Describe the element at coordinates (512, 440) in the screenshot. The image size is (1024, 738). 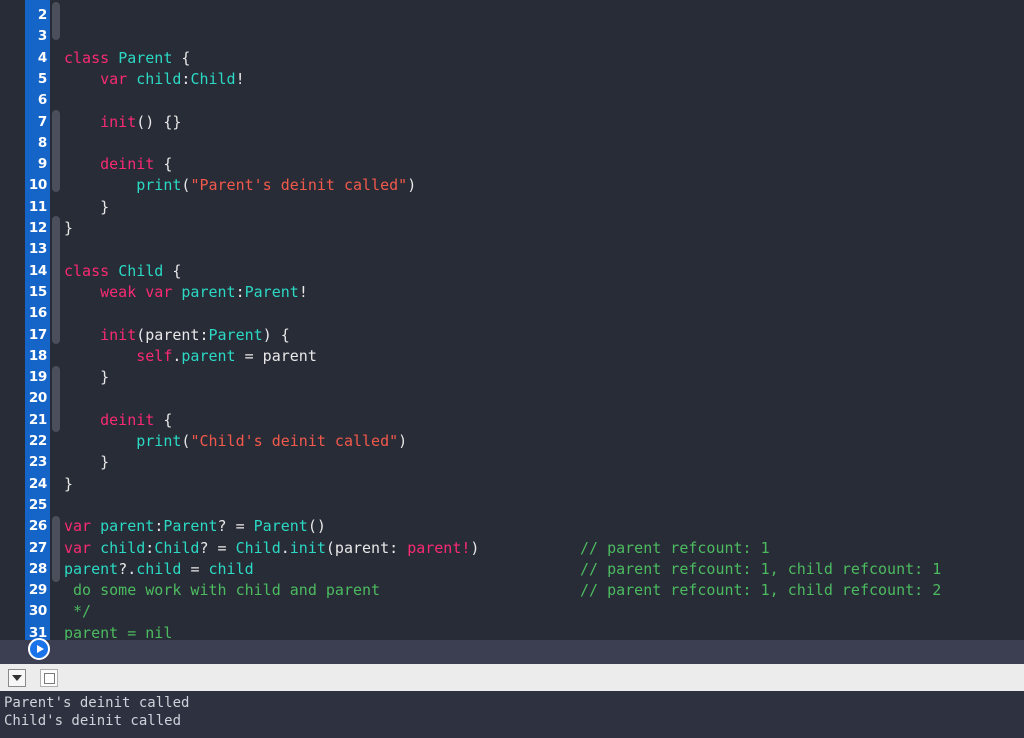
I see `code-line: 22 }` at that location.